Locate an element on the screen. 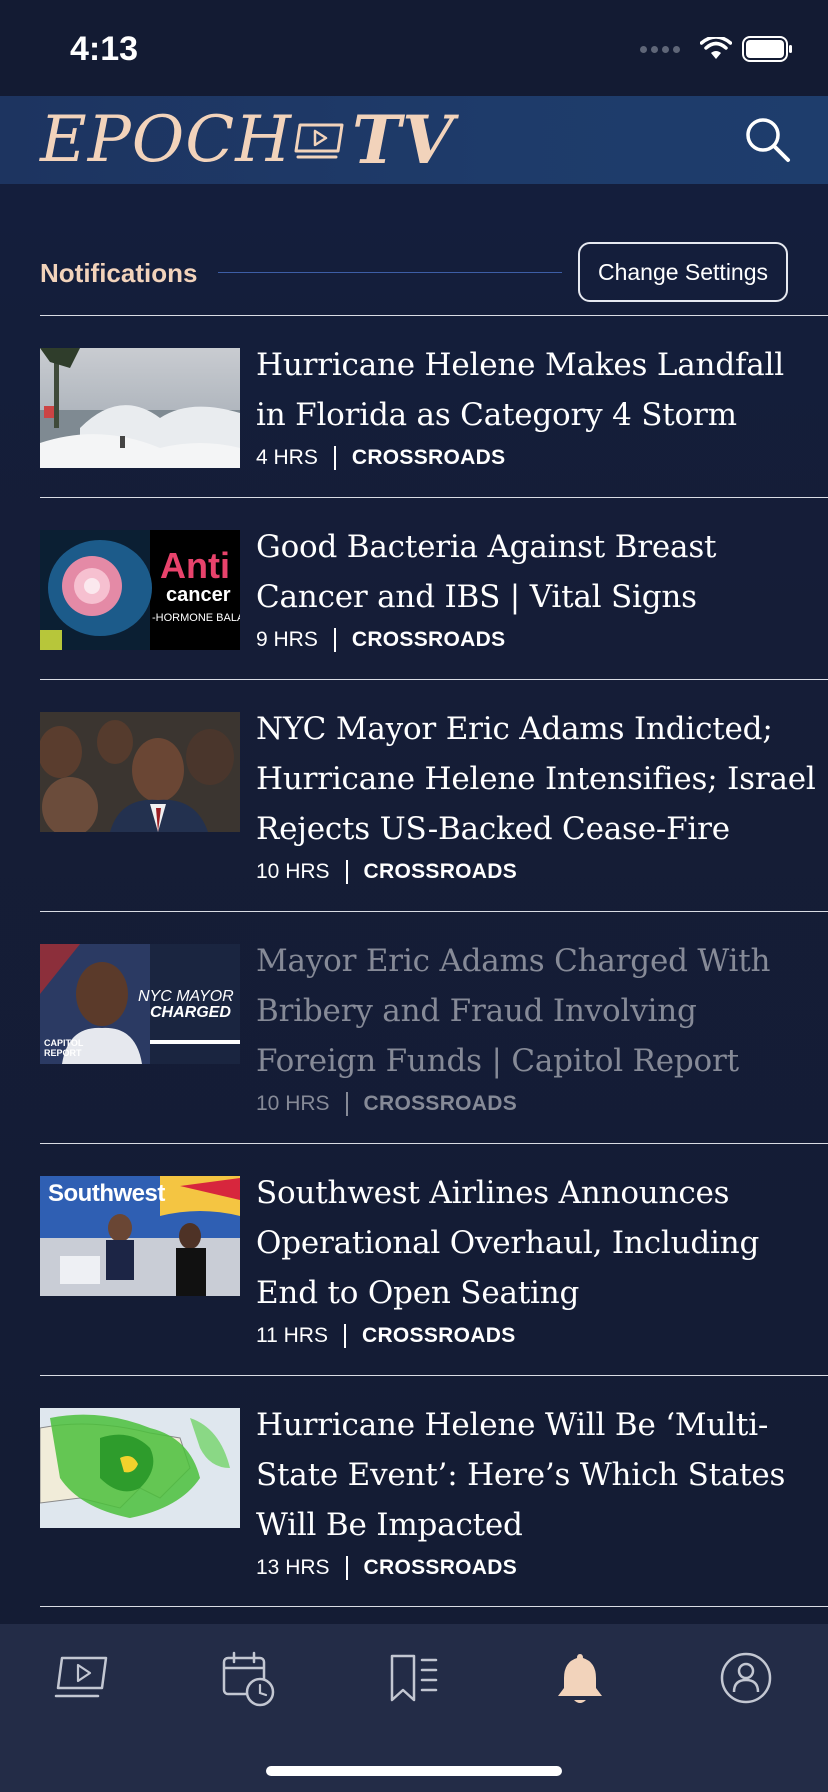 Image resolution: width=828 pixels, height=1792 pixels. thumb-text-capitol-report: CAPITOL REPORT is located at coordinates (64, 1048).